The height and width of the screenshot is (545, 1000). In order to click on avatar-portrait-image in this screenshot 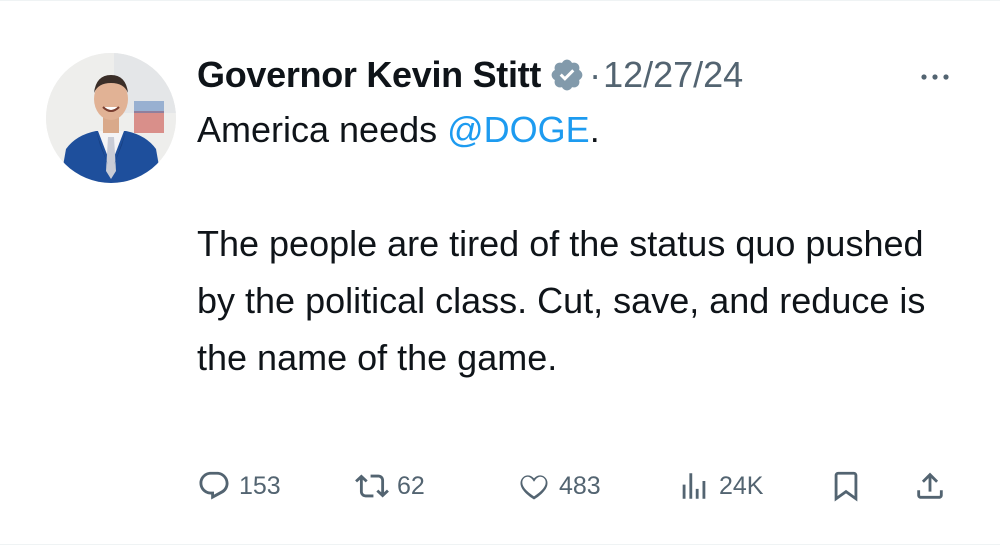, I will do `click(111, 118)`.